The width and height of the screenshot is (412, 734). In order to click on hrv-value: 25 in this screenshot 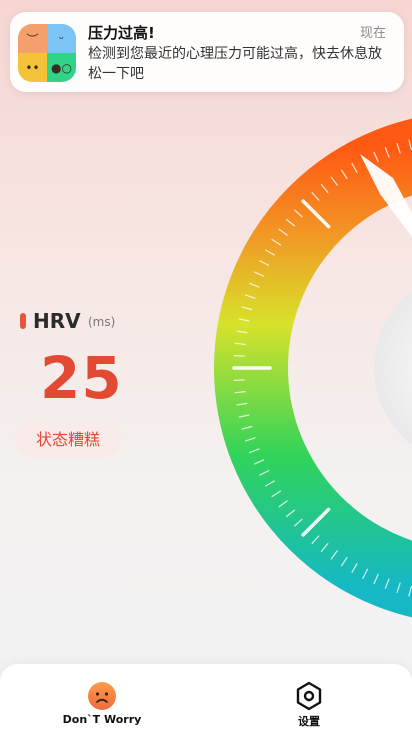, I will do `click(81, 378)`.